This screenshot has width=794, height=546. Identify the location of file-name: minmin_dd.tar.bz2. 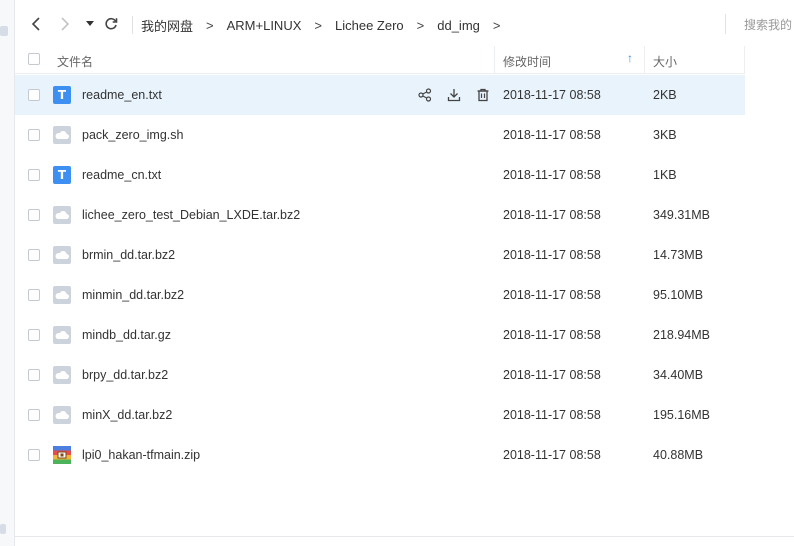
(133, 295).